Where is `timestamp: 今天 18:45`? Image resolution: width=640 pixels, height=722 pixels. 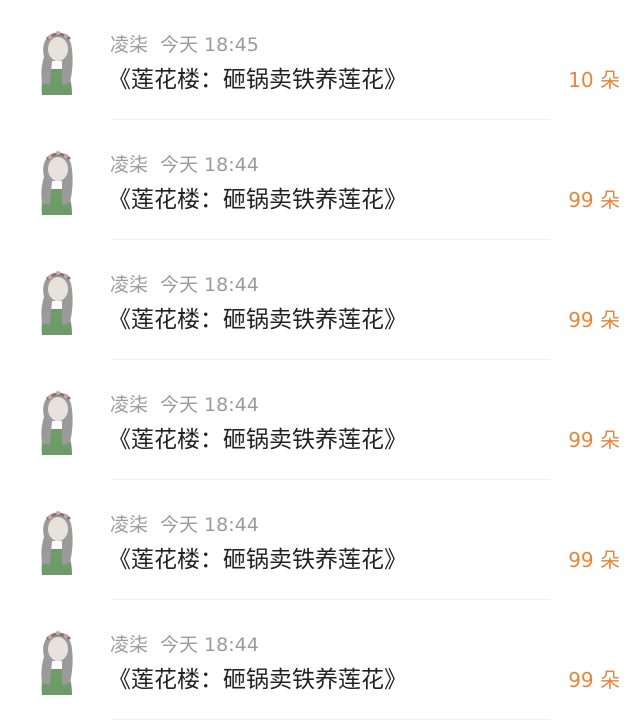
timestamp: 今天 18:45 is located at coordinates (209, 45).